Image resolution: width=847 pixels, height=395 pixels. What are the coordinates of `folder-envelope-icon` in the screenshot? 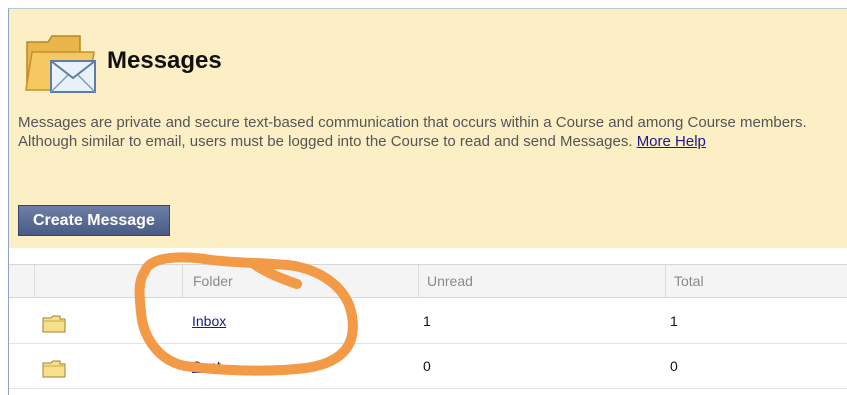 It's located at (60, 64).